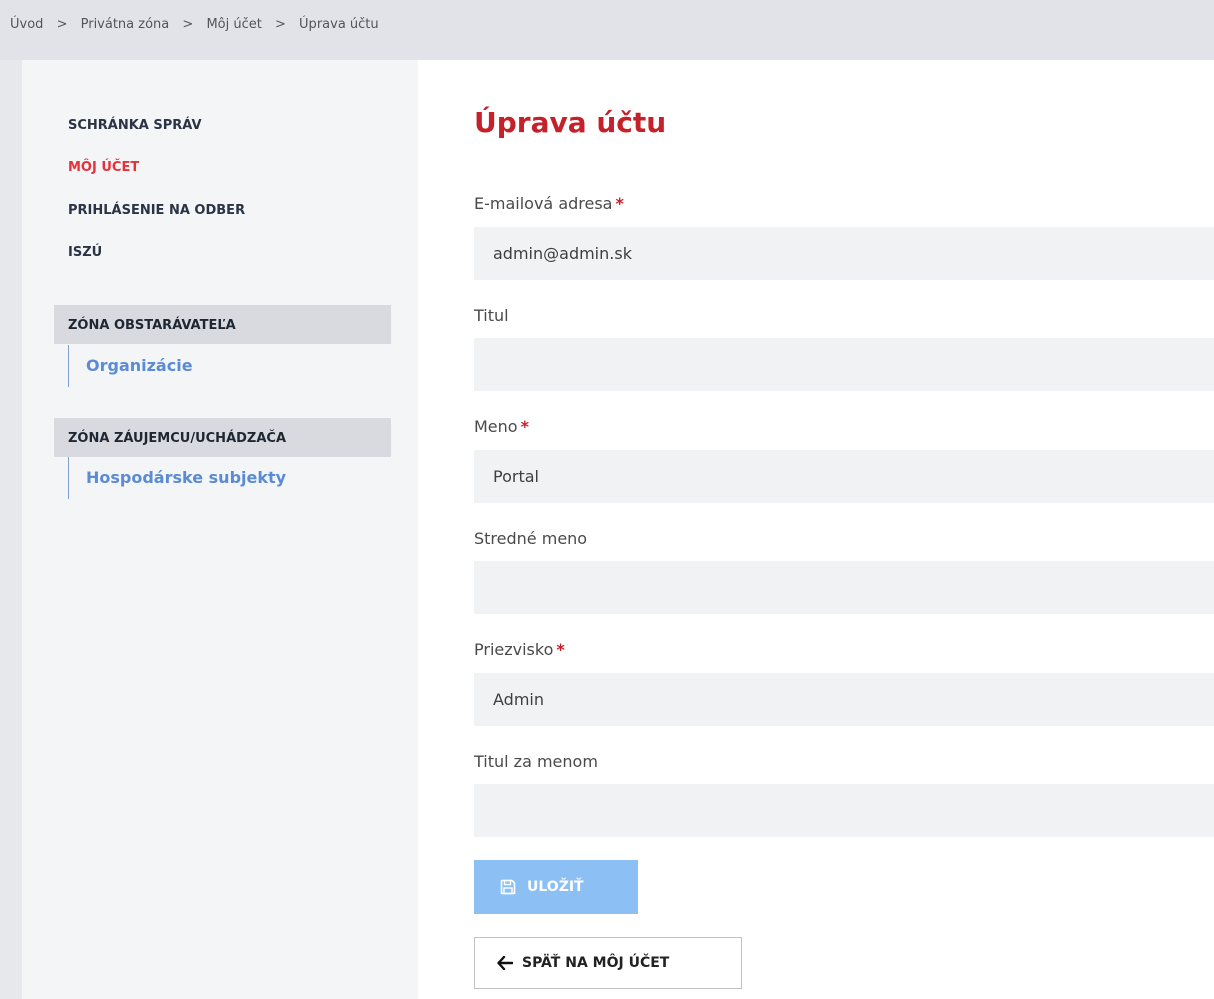 The width and height of the screenshot is (1214, 999). I want to click on surname-label: Priezvisko *, so click(519, 649).